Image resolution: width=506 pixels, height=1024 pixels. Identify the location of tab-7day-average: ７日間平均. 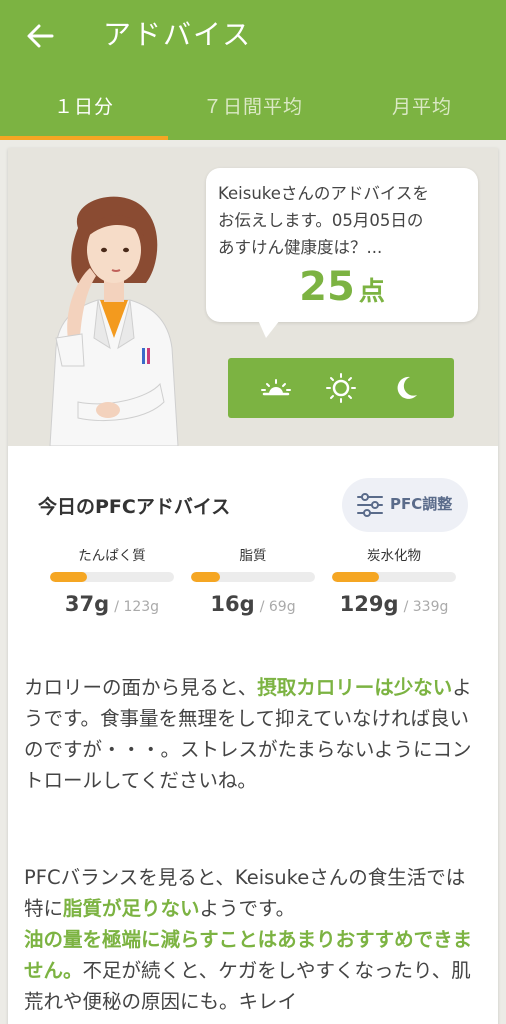
(253, 112).